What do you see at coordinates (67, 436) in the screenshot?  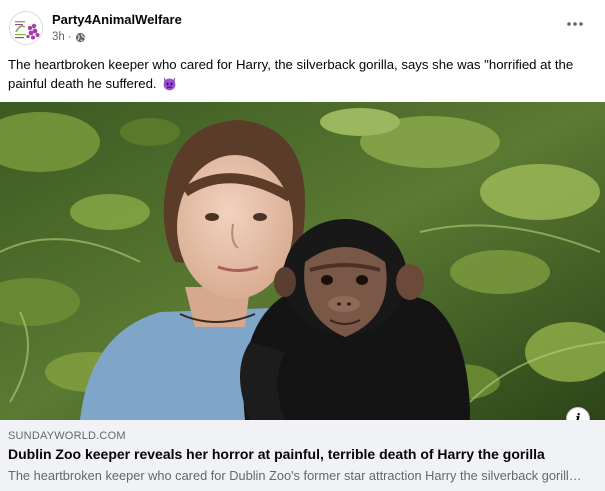 I see `link-domain: SUNDAYWORLD.COM` at bounding box center [67, 436].